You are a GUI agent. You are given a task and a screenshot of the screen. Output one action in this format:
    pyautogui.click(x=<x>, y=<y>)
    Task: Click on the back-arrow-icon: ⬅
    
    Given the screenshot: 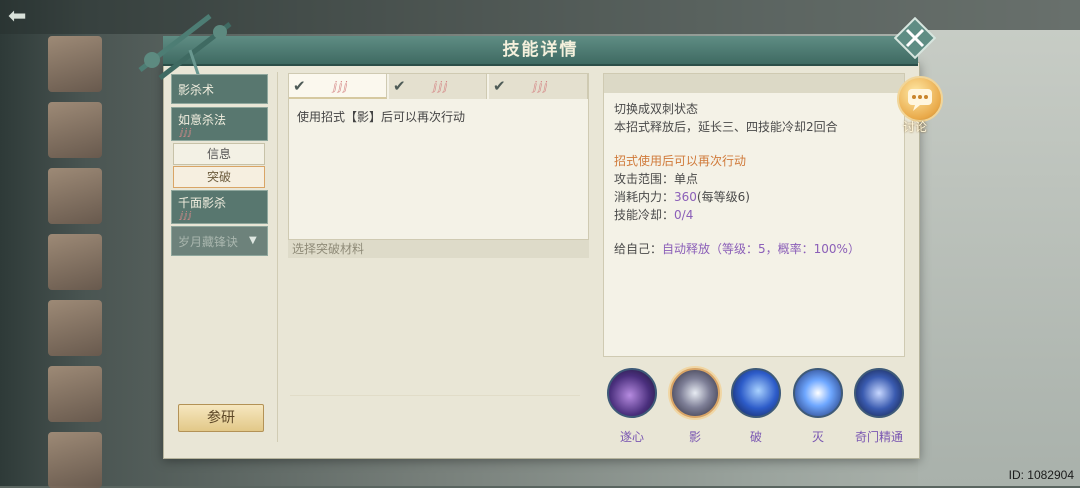 What is the action you would take?
    pyautogui.click(x=28, y=17)
    